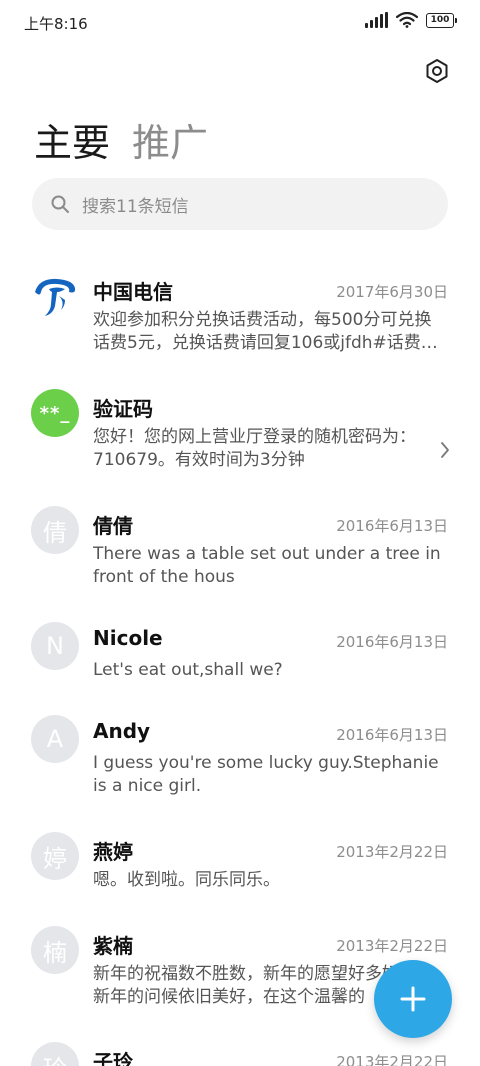 The image size is (480, 1066). What do you see at coordinates (55, 530) in the screenshot?
I see `avatar: 倩` at bounding box center [55, 530].